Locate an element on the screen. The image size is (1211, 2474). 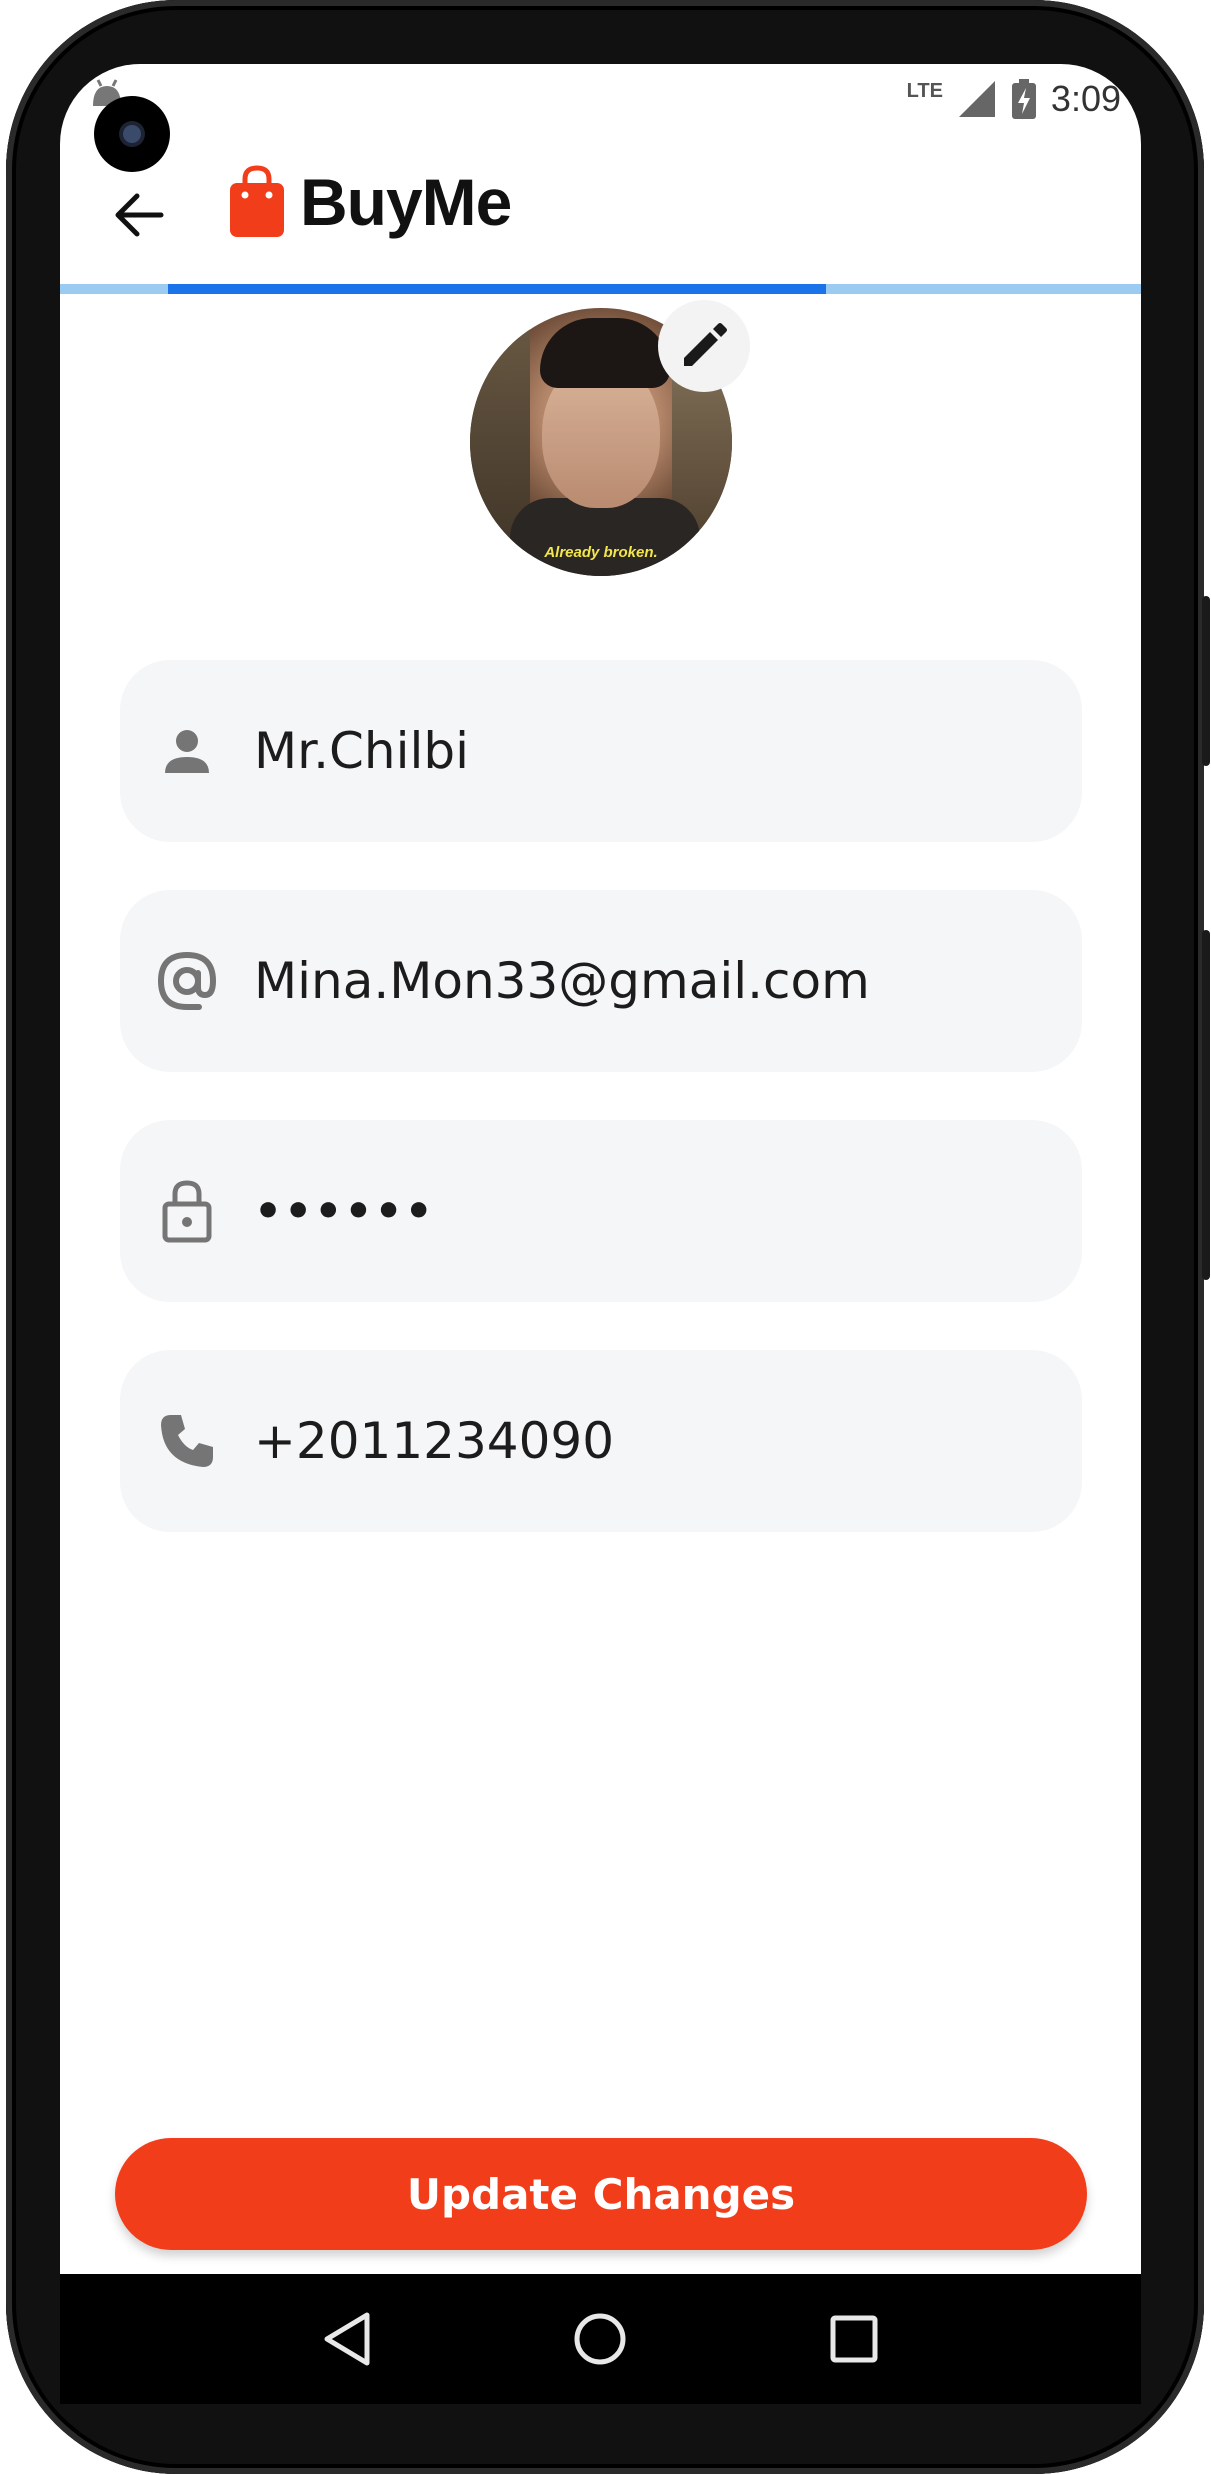
recents-square-icon is located at coordinates (854, 2339).